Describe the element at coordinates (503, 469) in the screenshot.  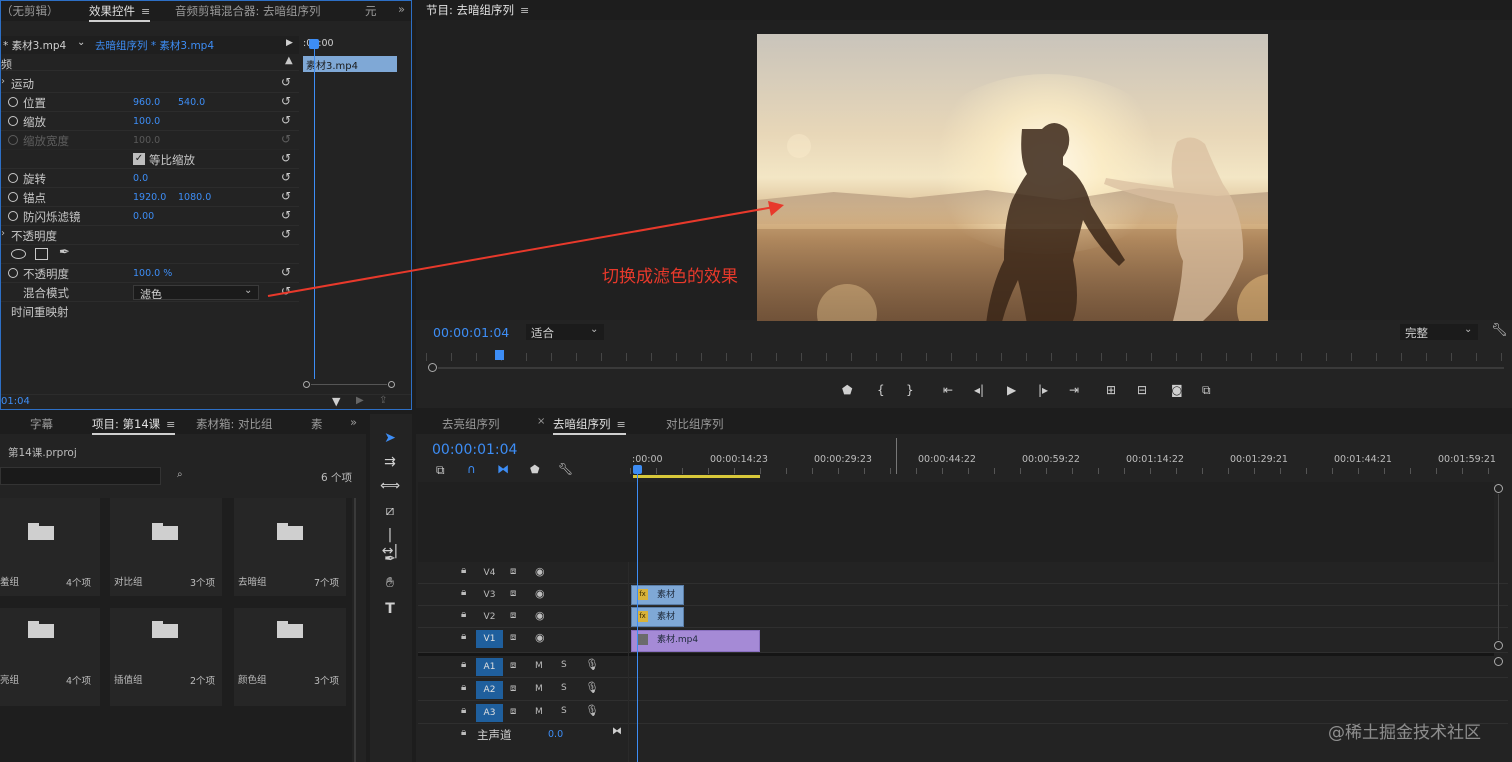
I see `linked-selection-icon: ⧓` at that location.